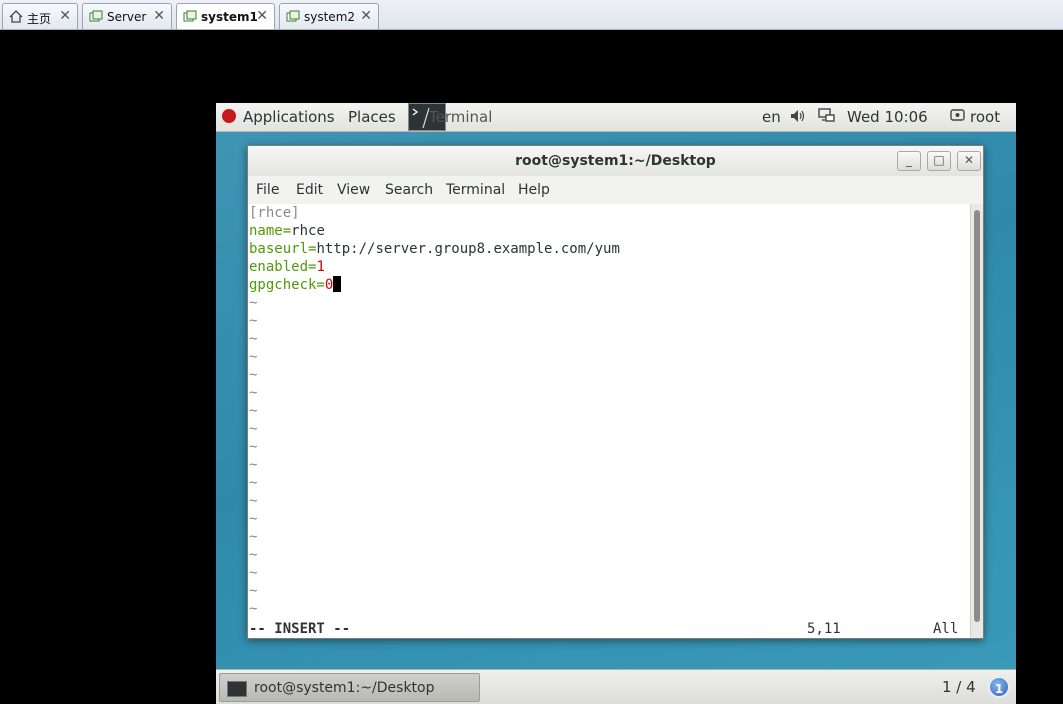 The height and width of the screenshot is (704, 1063). What do you see at coordinates (957, 115) in the screenshot?
I see `user-icon` at bounding box center [957, 115].